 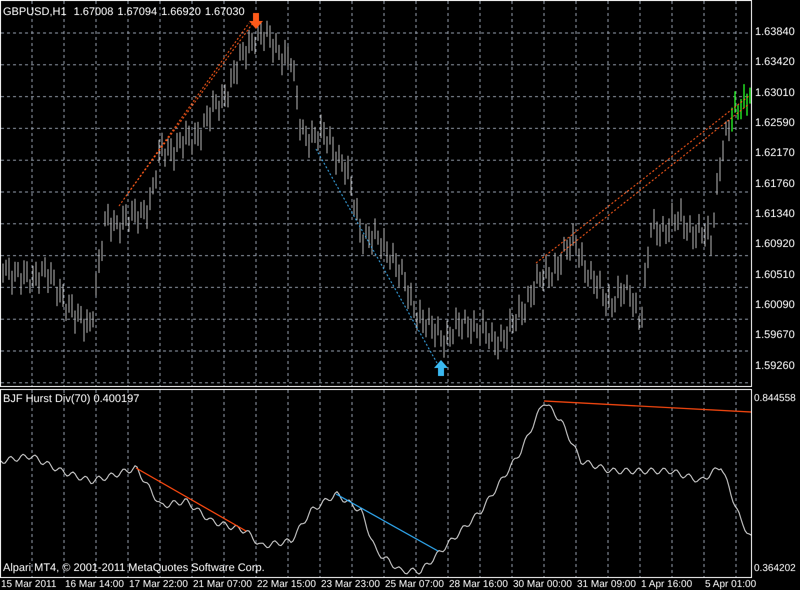 What do you see at coordinates (256, 21) in the screenshot?
I see `down-arrow-icon` at bounding box center [256, 21].